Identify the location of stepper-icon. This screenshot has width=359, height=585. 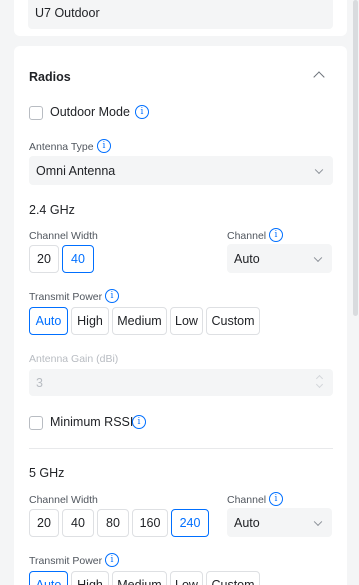
(319, 382).